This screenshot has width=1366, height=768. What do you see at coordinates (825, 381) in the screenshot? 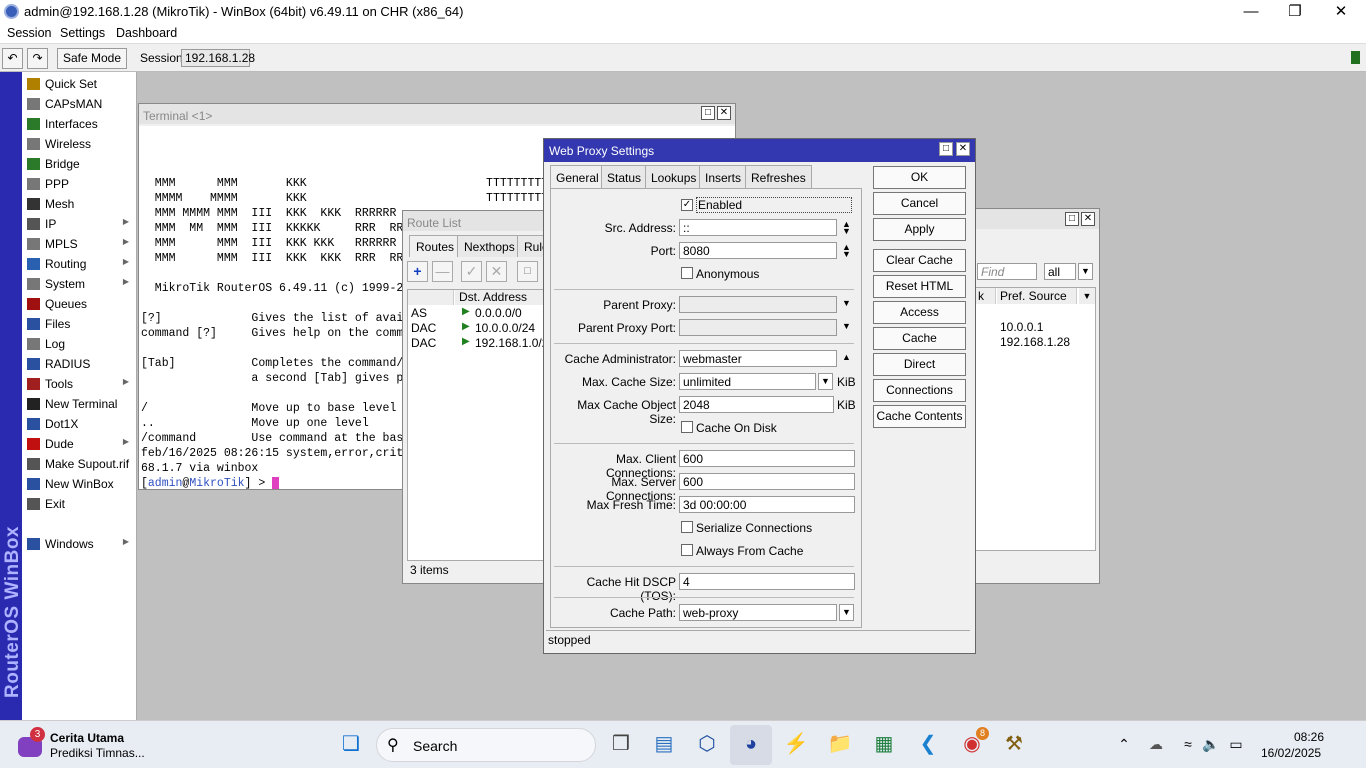
I see `max-cache-size-dropdown-icon: ▼` at bounding box center [825, 381].